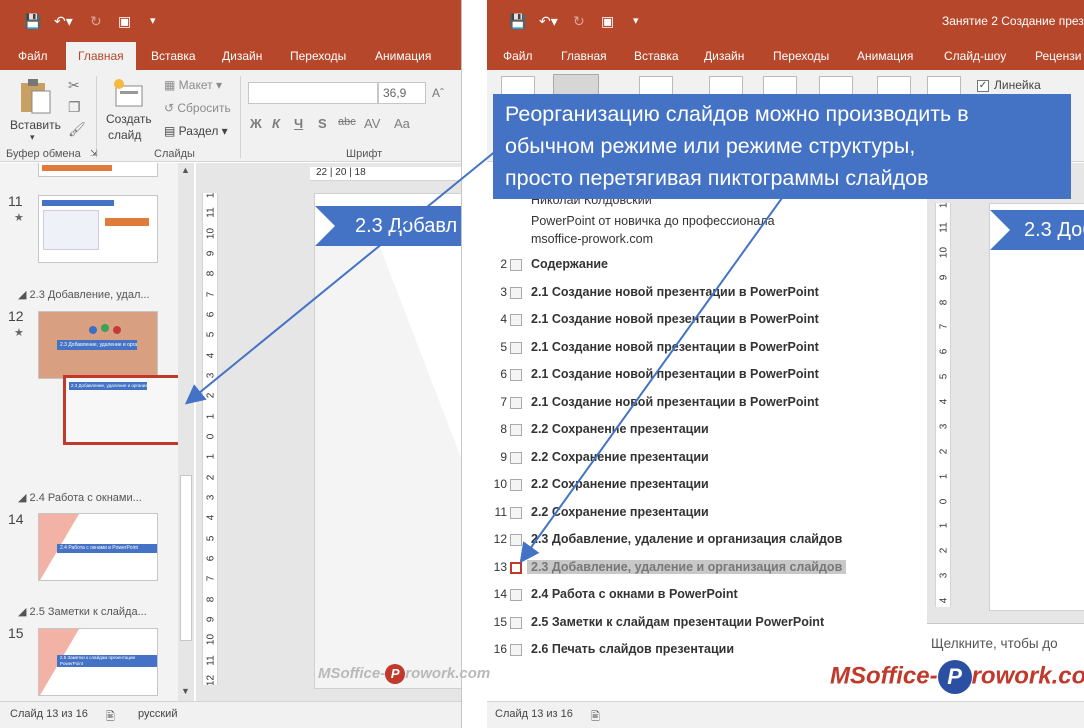 The height and width of the screenshot is (728, 1084). What do you see at coordinates (352, 673) in the screenshot?
I see `watermark-prefix: MSoffice-` at bounding box center [352, 673].